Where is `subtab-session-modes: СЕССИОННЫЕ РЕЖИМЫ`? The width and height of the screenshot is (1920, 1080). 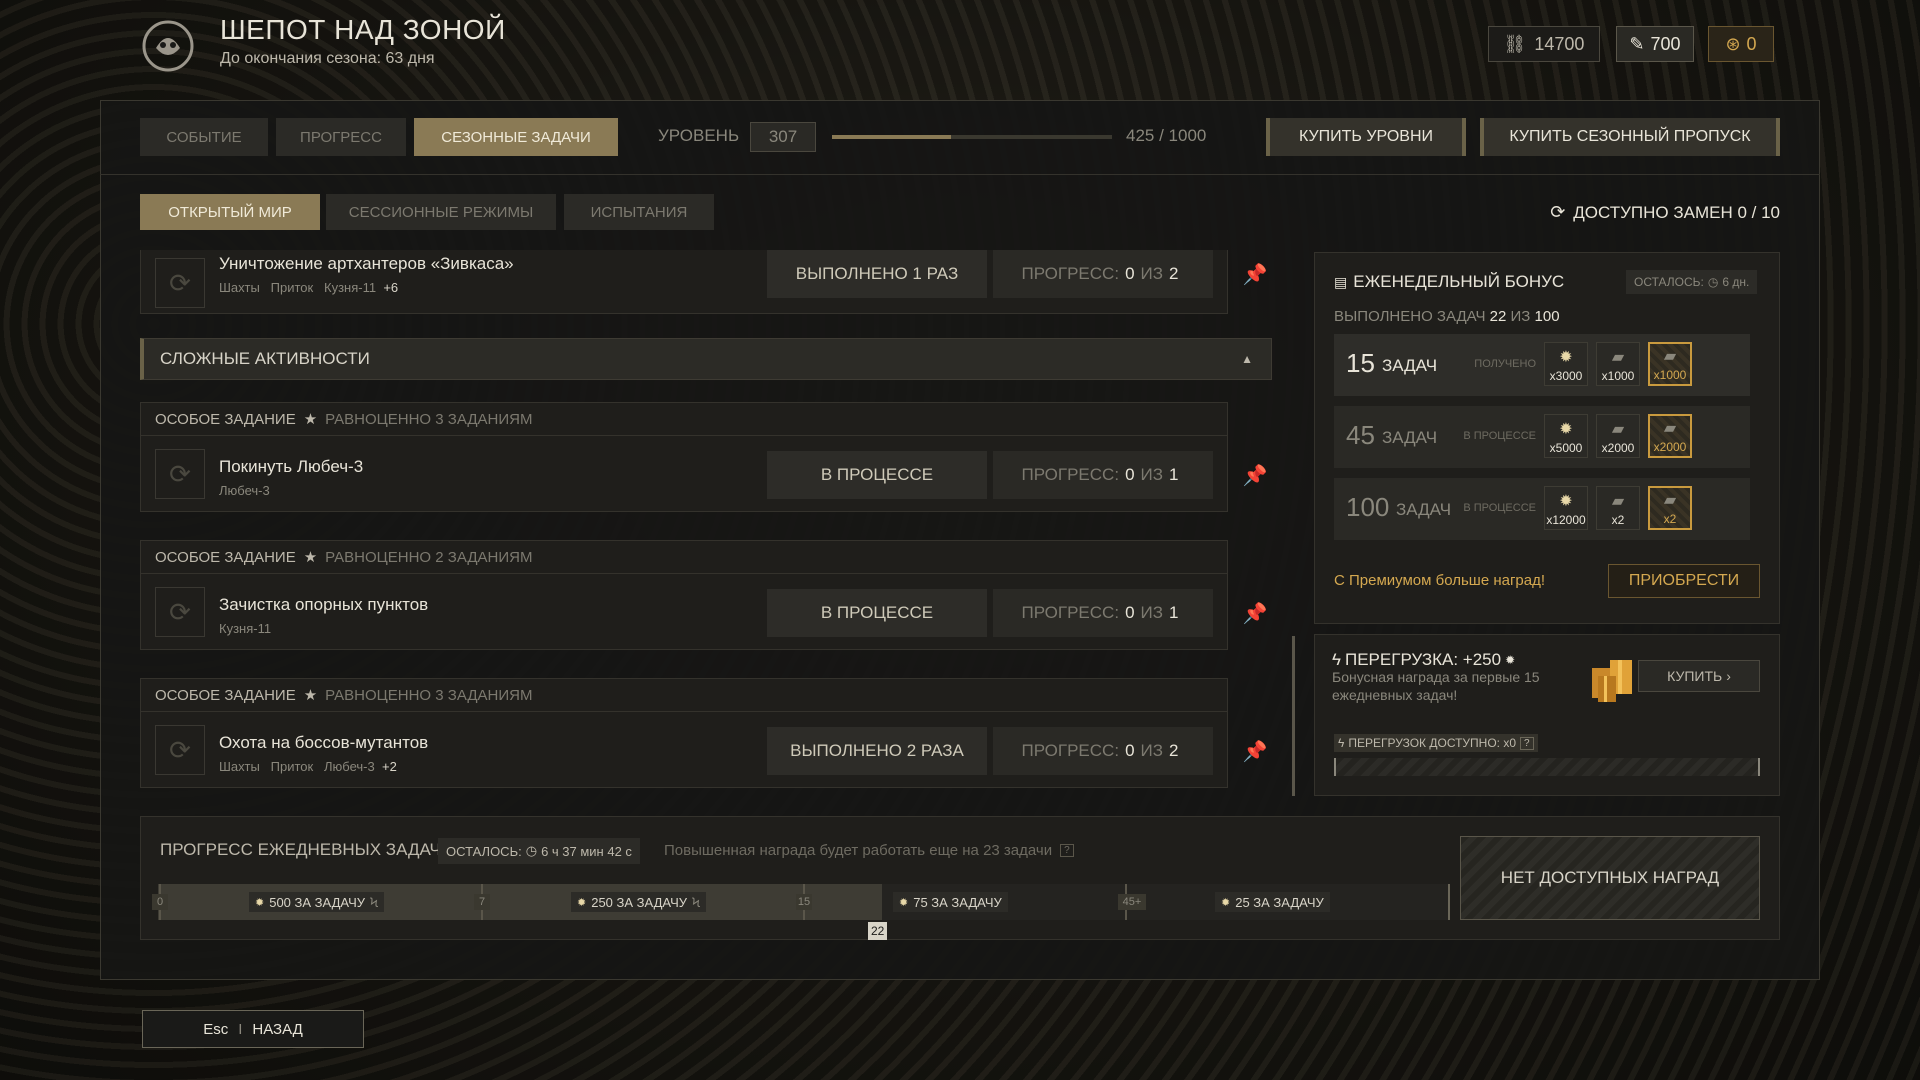
subtab-session-modes: СЕССИОННЫЕ РЕЖИМЫ is located at coordinates (441, 212).